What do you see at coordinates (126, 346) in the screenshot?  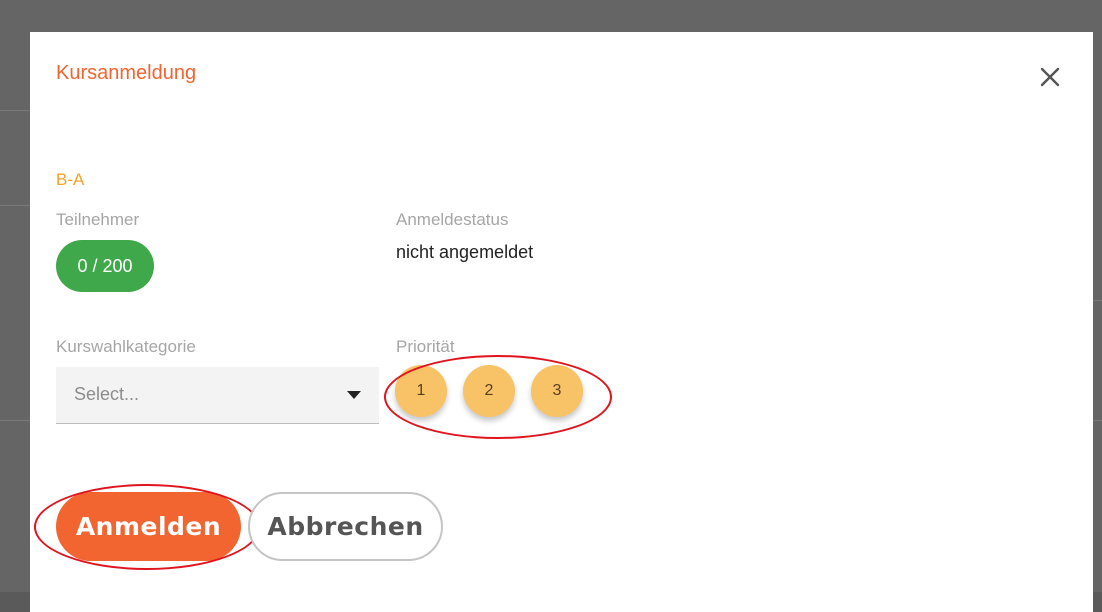 I see `category-label: Kurswahlkategorie` at bounding box center [126, 346].